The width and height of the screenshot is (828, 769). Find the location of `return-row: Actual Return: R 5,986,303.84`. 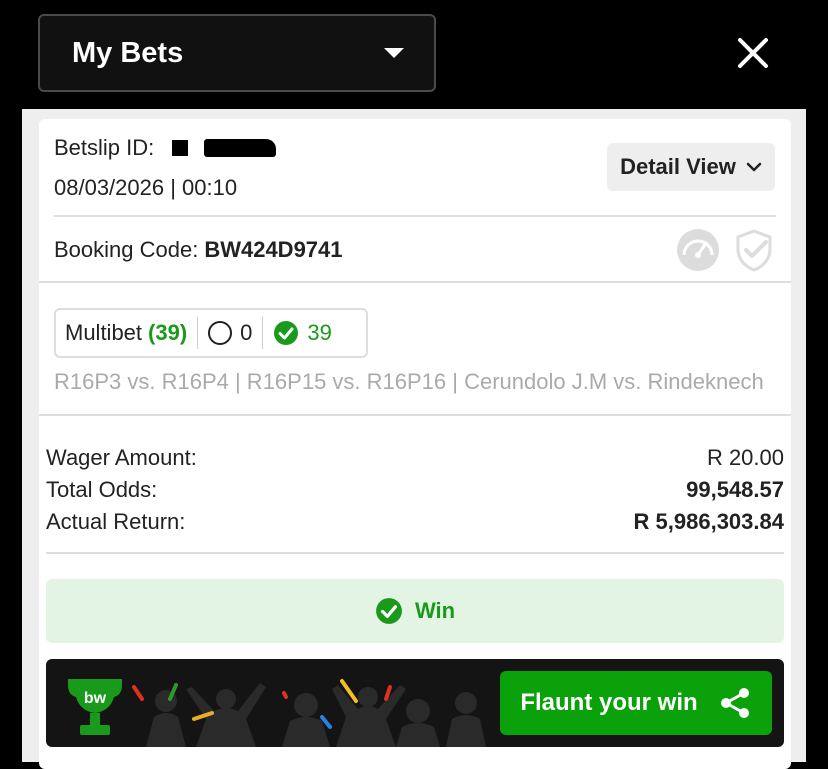

return-row: Actual Return: R 5,986,303.84 is located at coordinates (415, 522).